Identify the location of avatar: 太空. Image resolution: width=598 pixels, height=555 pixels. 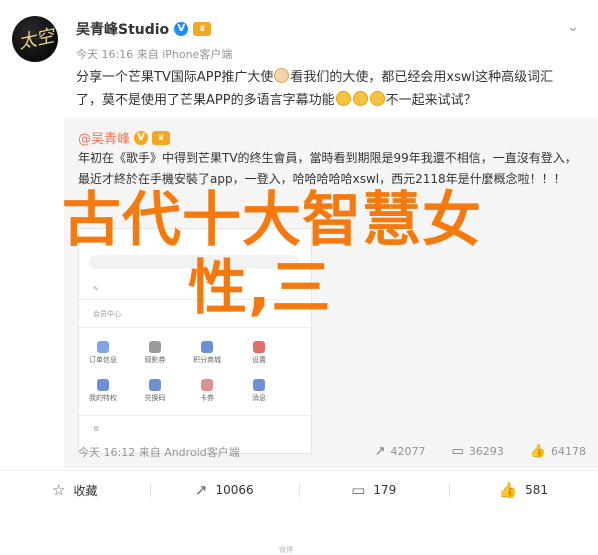
(35, 39).